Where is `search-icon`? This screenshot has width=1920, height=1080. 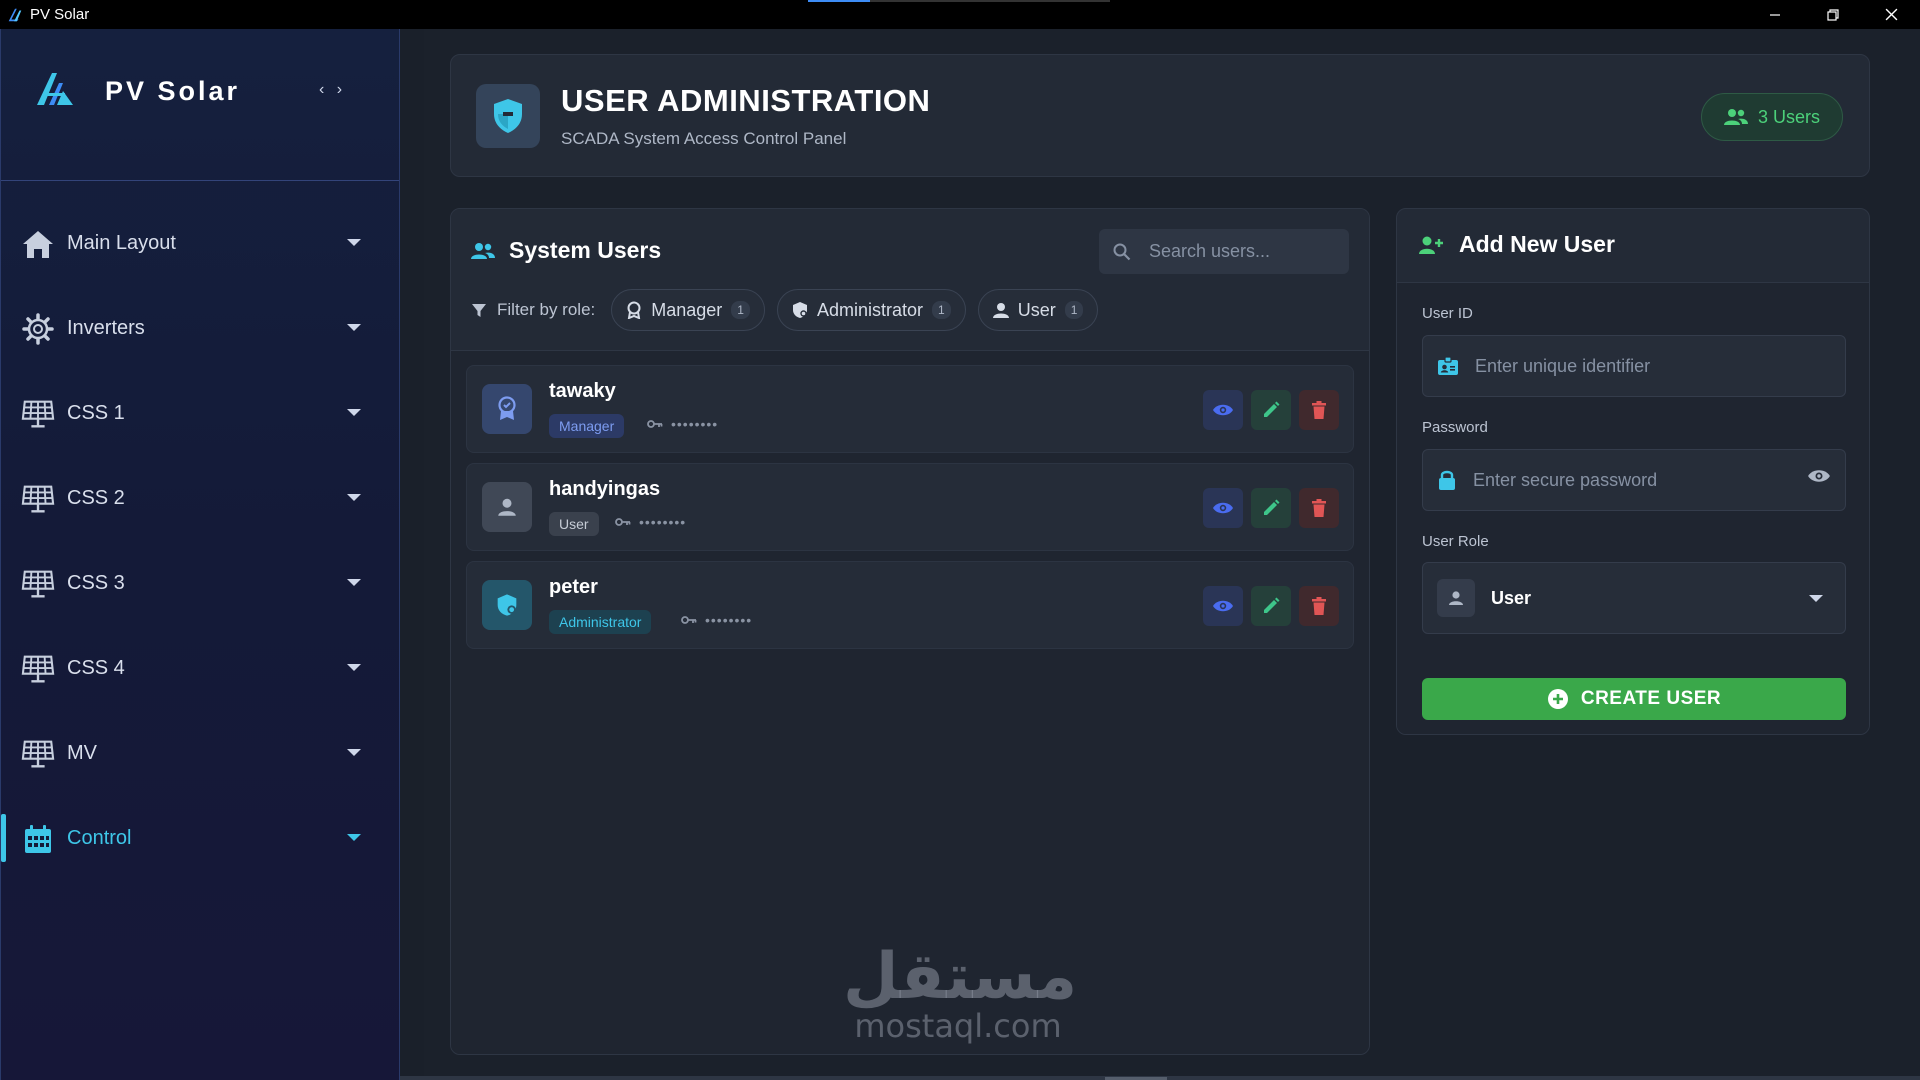
search-icon is located at coordinates (1122, 251).